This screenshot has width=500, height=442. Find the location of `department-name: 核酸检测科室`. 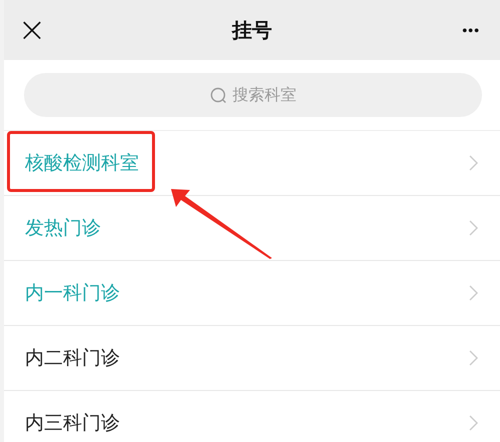

department-name: 核酸检测科室 is located at coordinates (82, 163).